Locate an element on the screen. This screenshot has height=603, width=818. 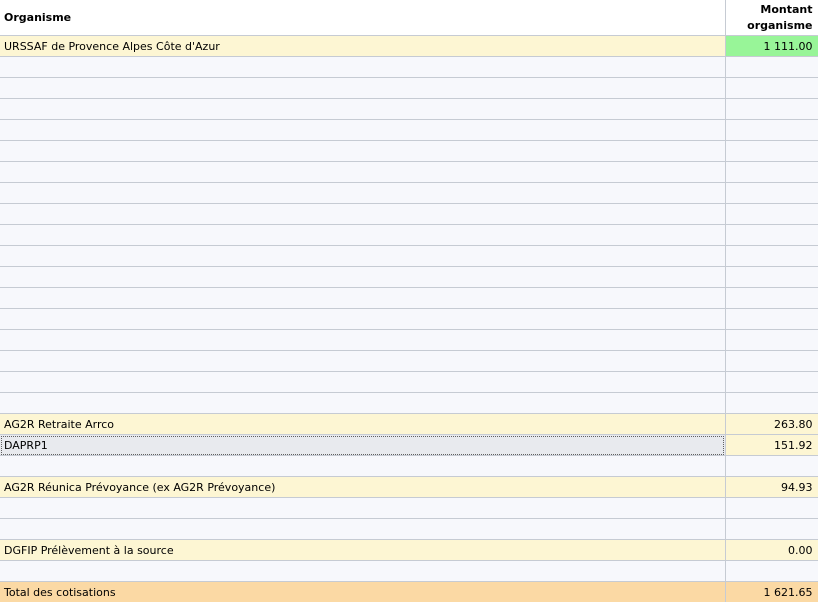
total-label: Total des cotisations is located at coordinates (363, 591).